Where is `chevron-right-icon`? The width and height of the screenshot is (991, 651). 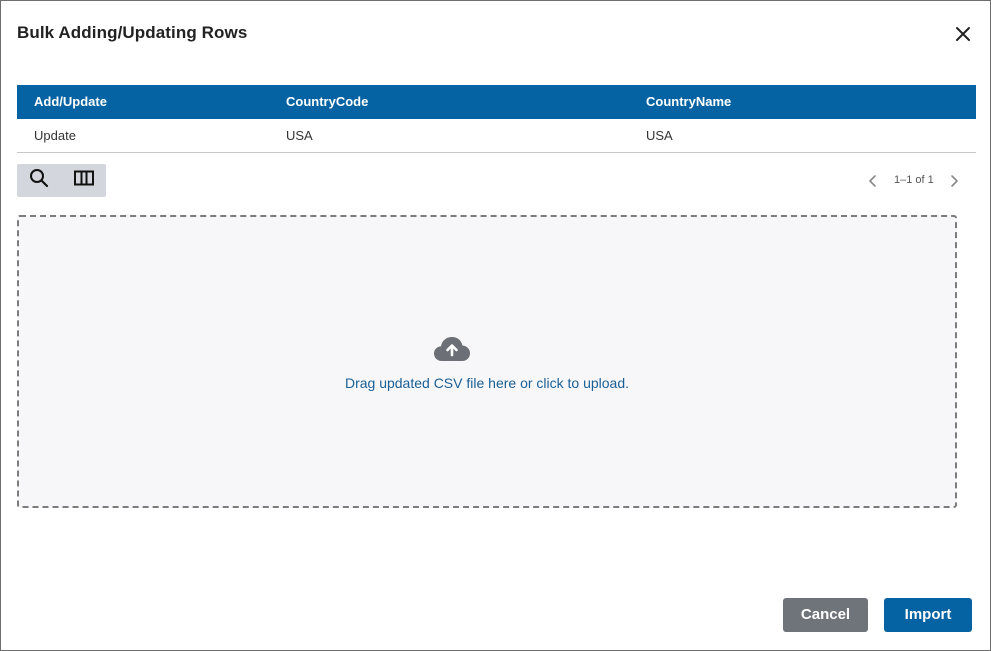
chevron-right-icon is located at coordinates (954, 185).